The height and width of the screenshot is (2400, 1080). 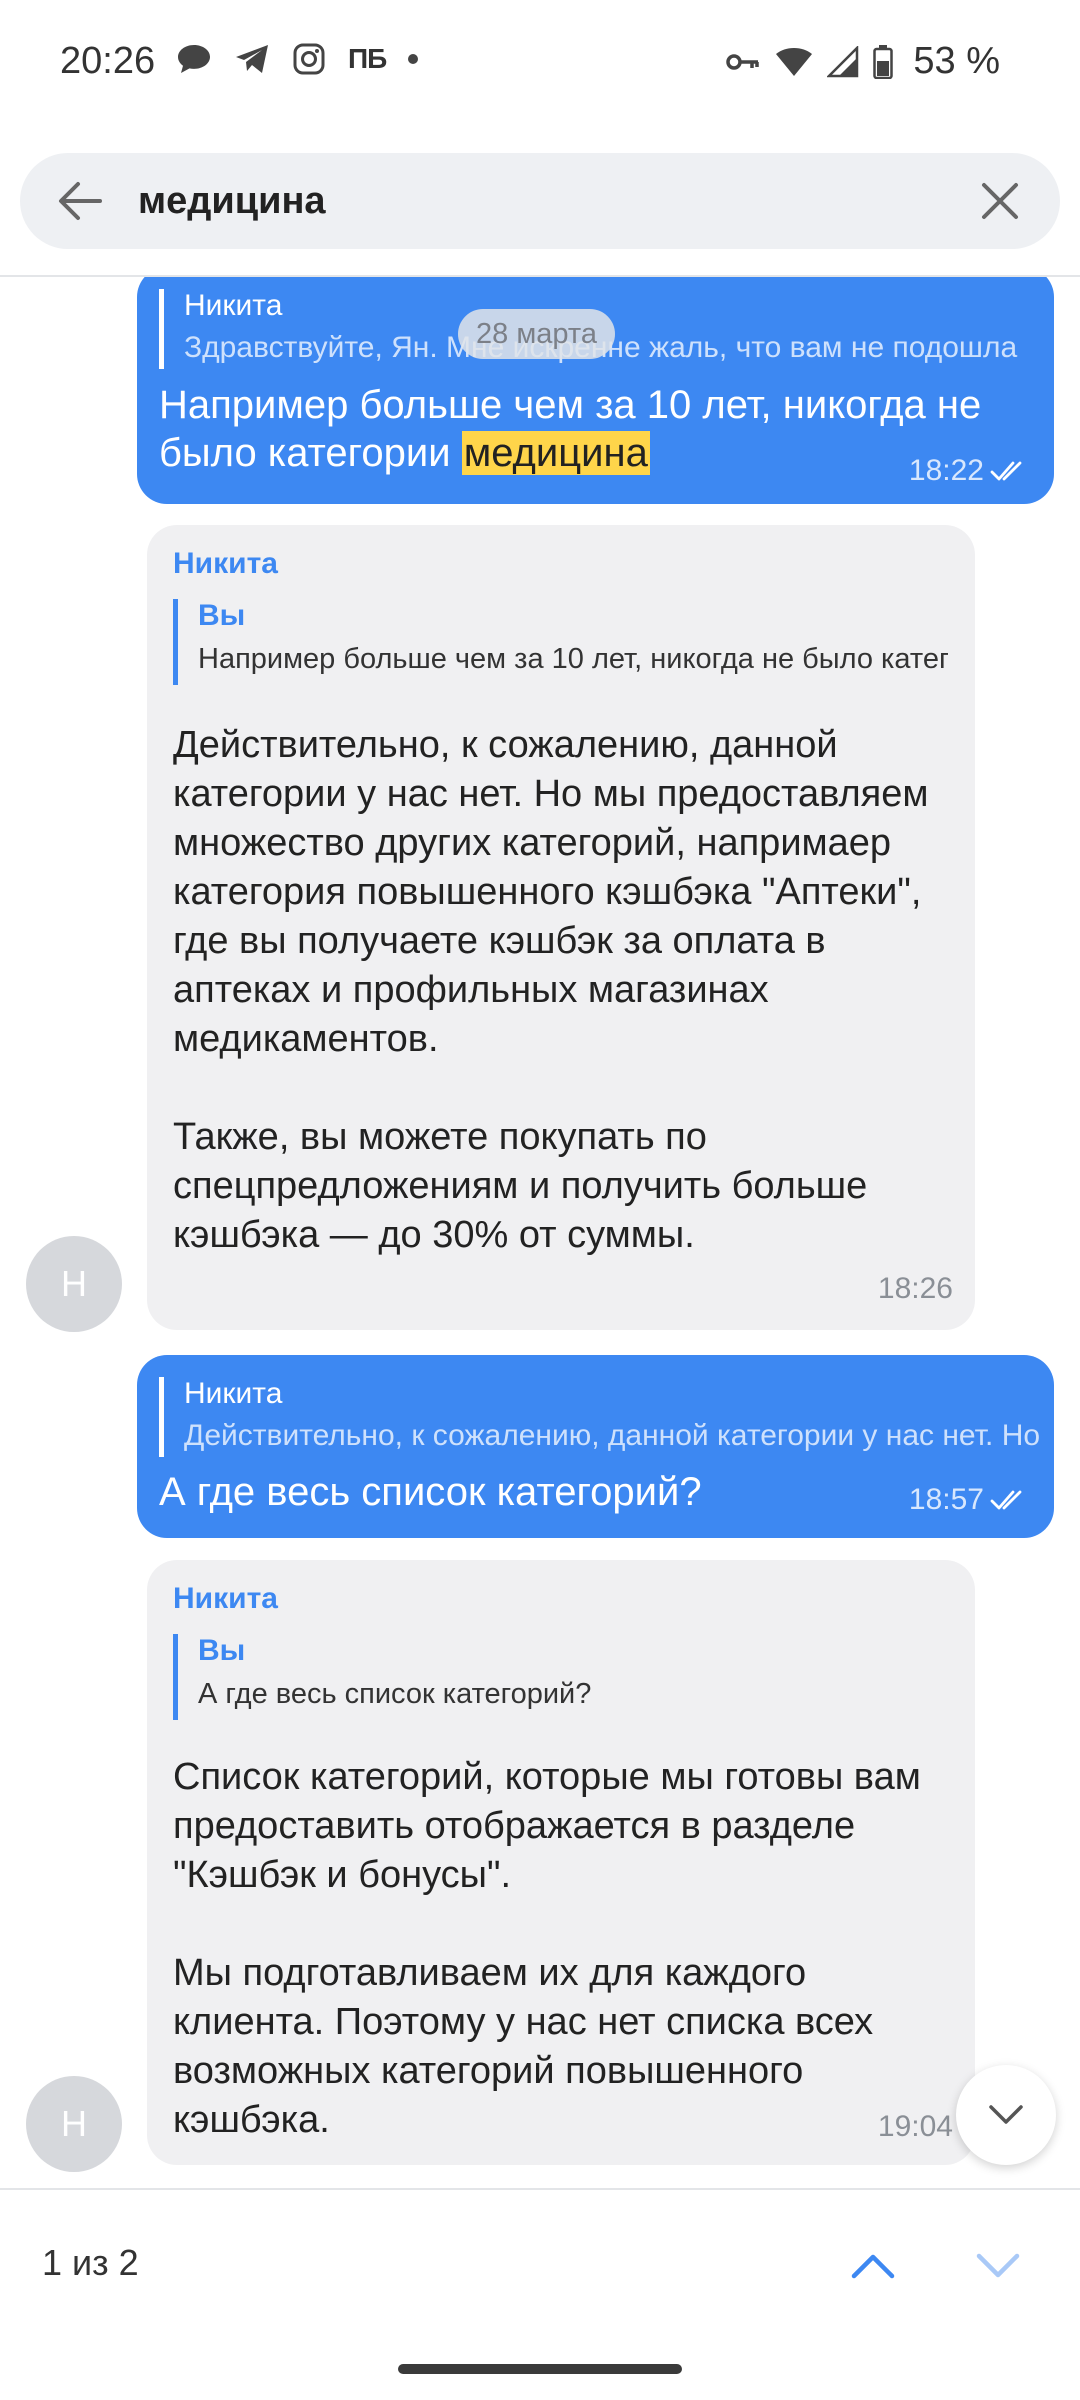 I want to click on arrow-left-icon, so click(x=80, y=201).